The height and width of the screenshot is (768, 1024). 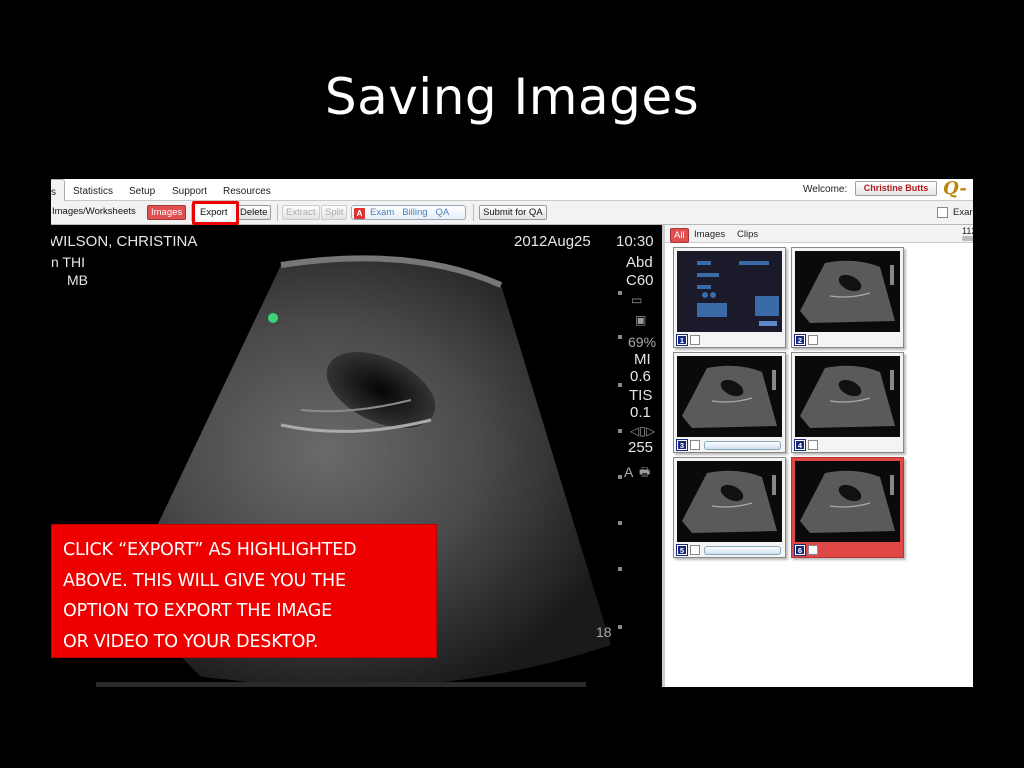 I want to click on cine-icon: ◁▯▷, so click(x=643, y=431).